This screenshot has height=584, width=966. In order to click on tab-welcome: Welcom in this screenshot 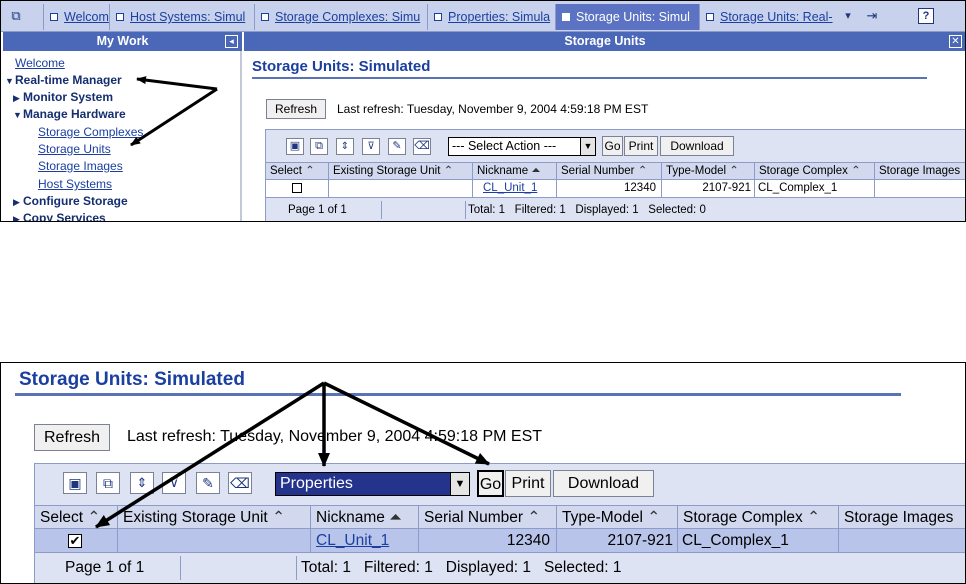, I will do `click(76, 17)`.